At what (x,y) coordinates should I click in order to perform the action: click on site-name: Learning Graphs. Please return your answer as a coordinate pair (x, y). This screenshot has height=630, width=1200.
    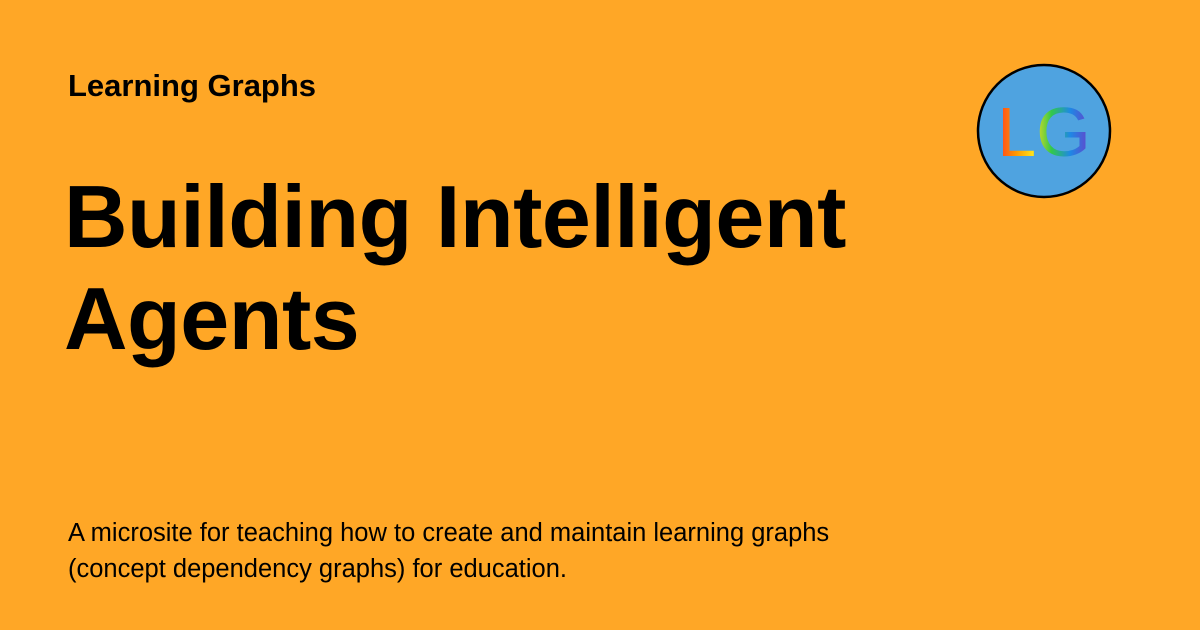
    Looking at the image, I should click on (192, 85).